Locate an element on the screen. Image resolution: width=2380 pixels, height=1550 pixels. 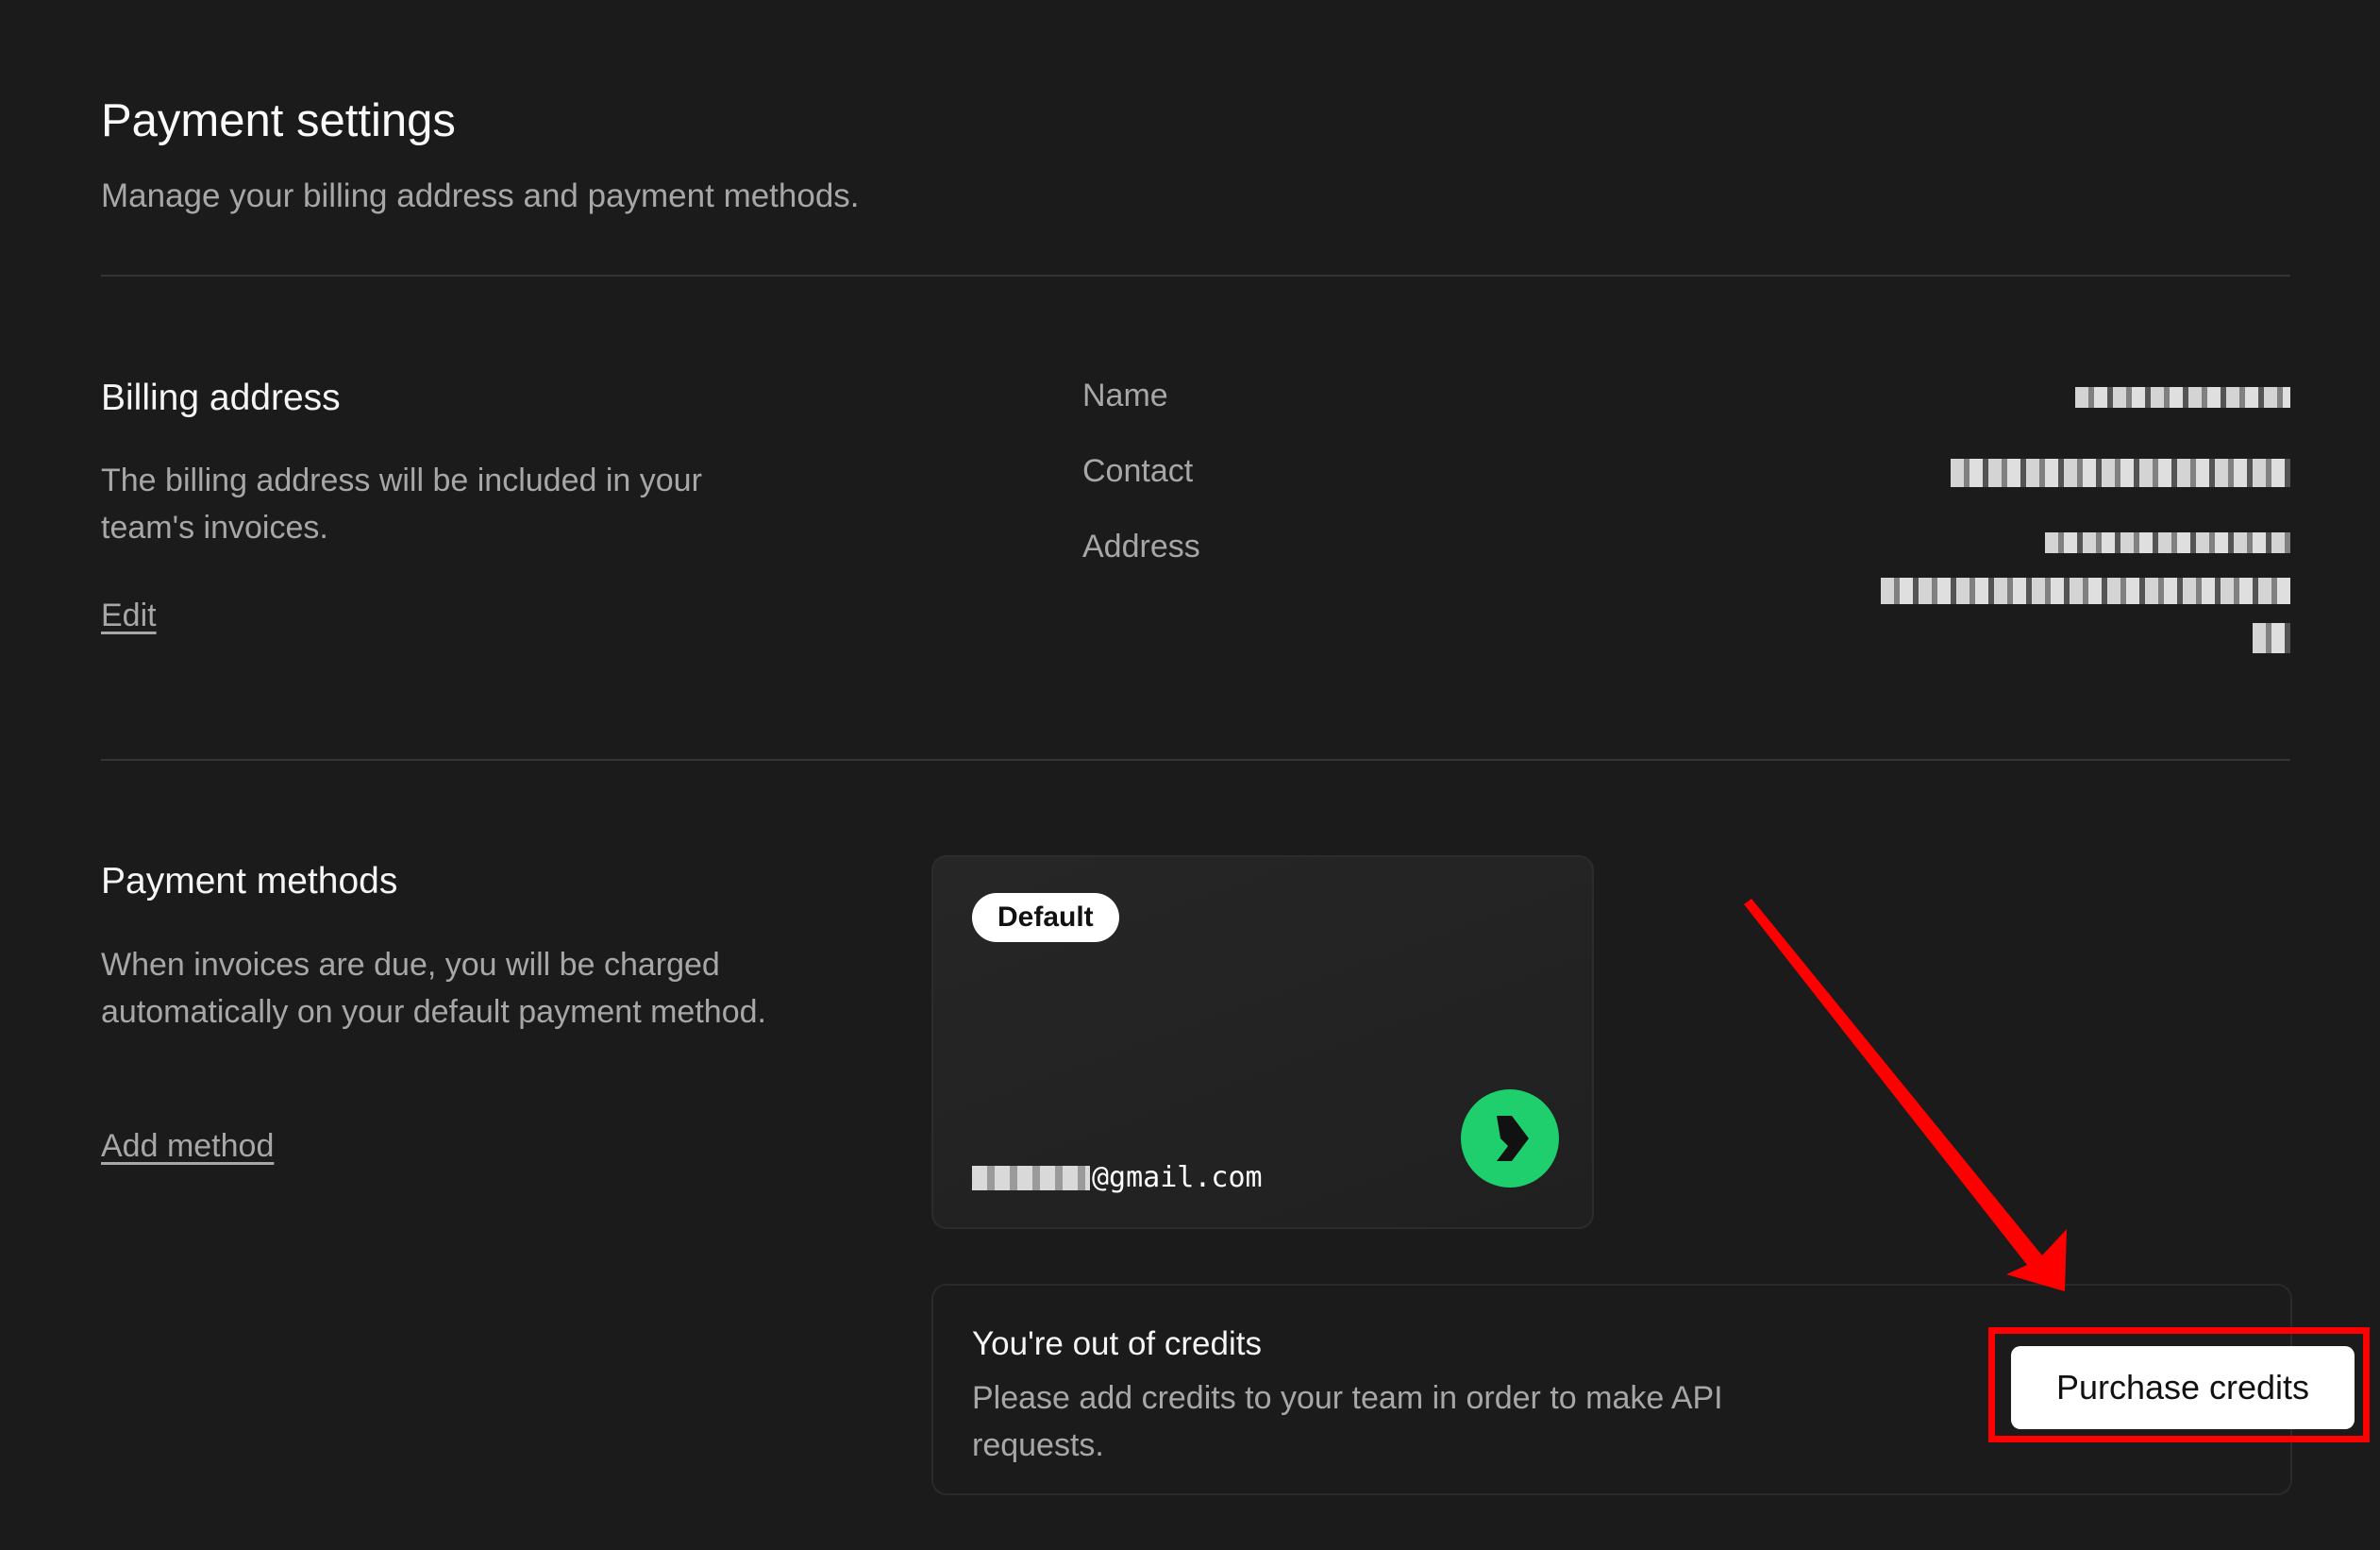
link-icon is located at coordinates (1510, 1138).